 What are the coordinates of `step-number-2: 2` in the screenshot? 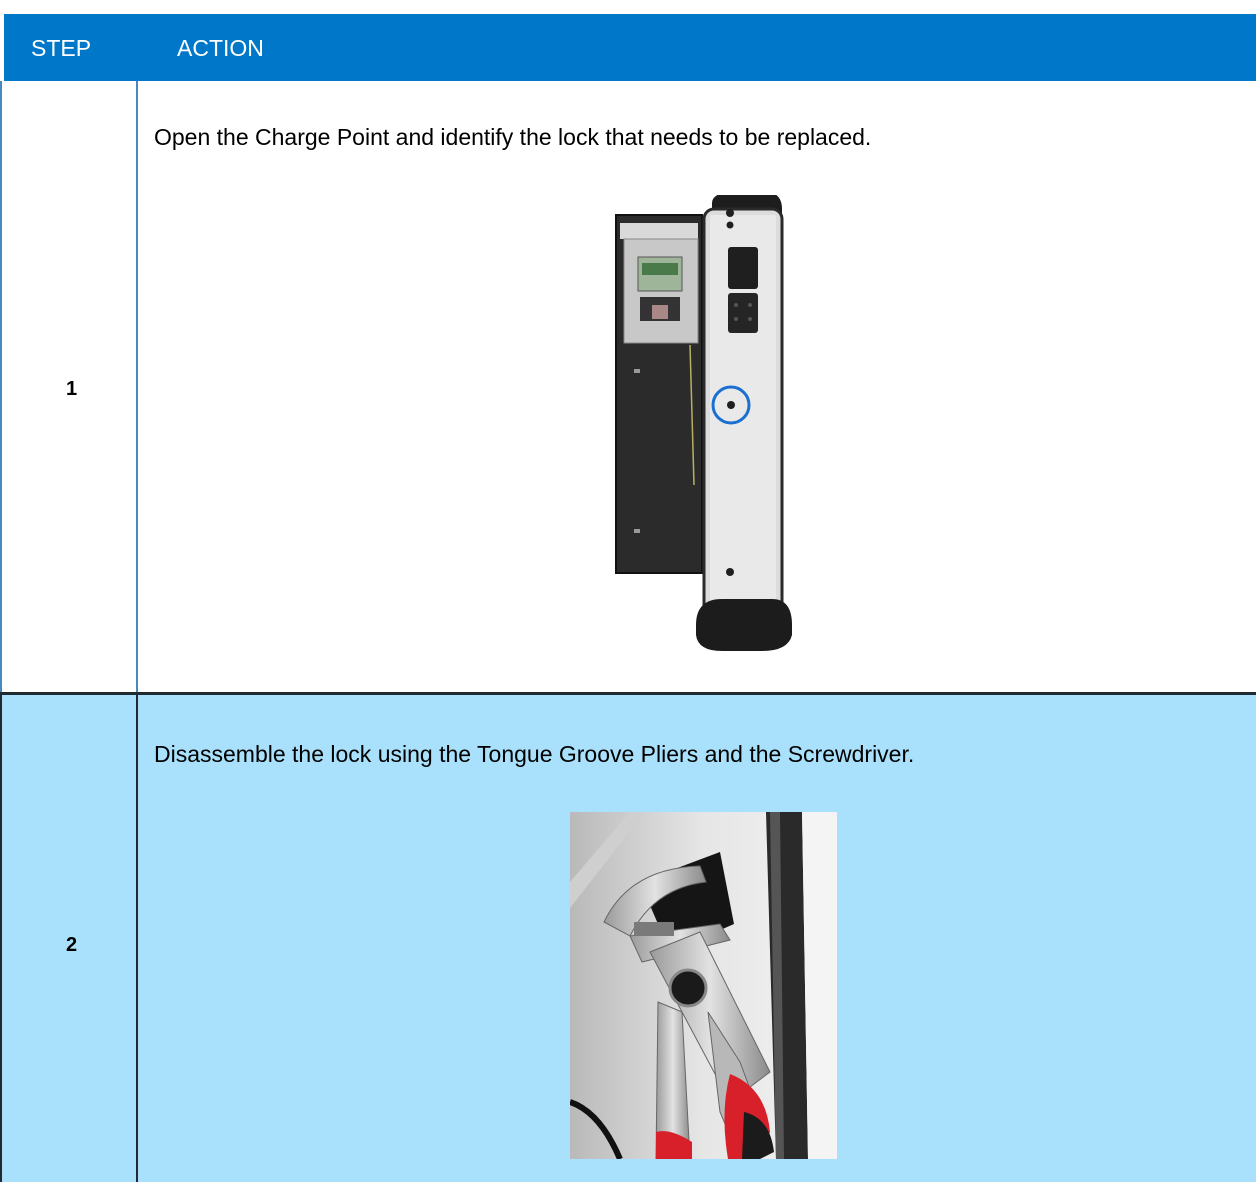 It's located at (72, 945).